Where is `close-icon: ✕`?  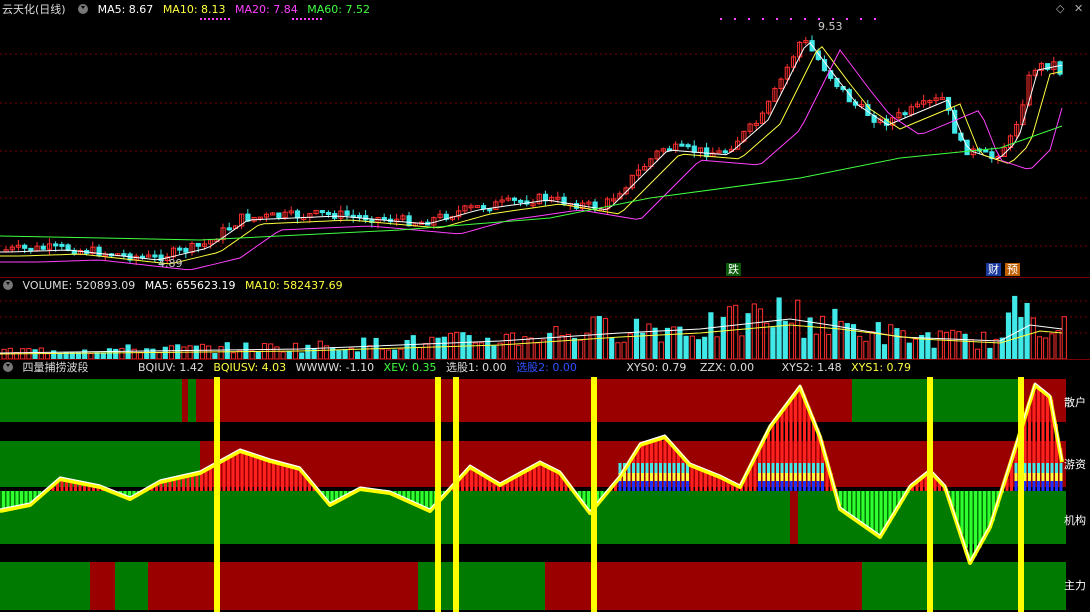
close-icon: ✕ is located at coordinates (1078, 8).